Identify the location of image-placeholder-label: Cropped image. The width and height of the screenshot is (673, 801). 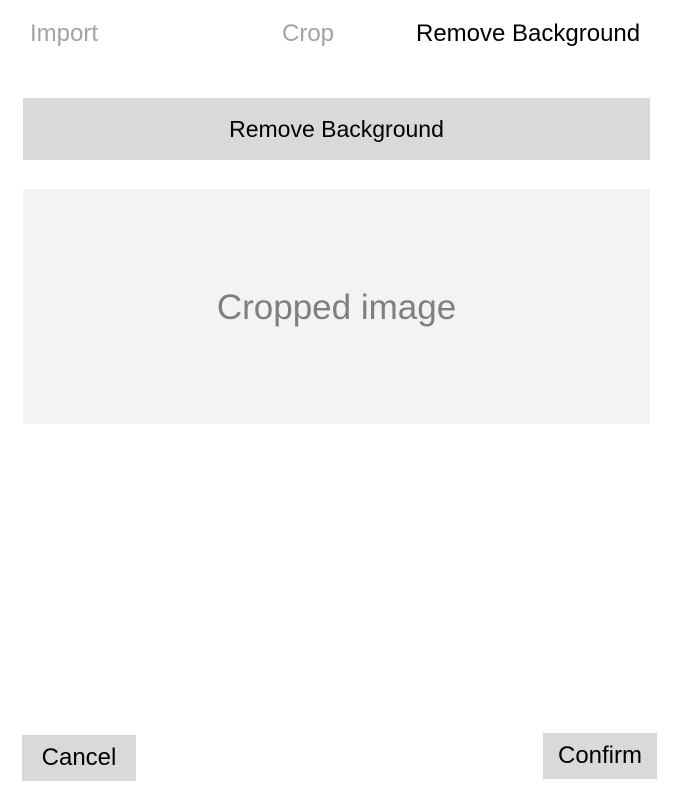
(336, 307).